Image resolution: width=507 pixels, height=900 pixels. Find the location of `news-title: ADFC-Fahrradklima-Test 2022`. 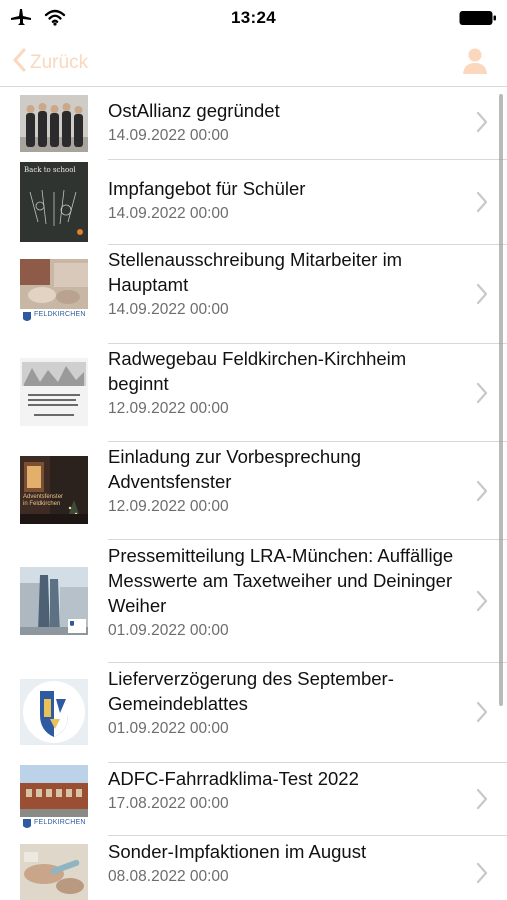

news-title: ADFC-Fahrradklima-Test 2022 is located at coordinates (233, 778).